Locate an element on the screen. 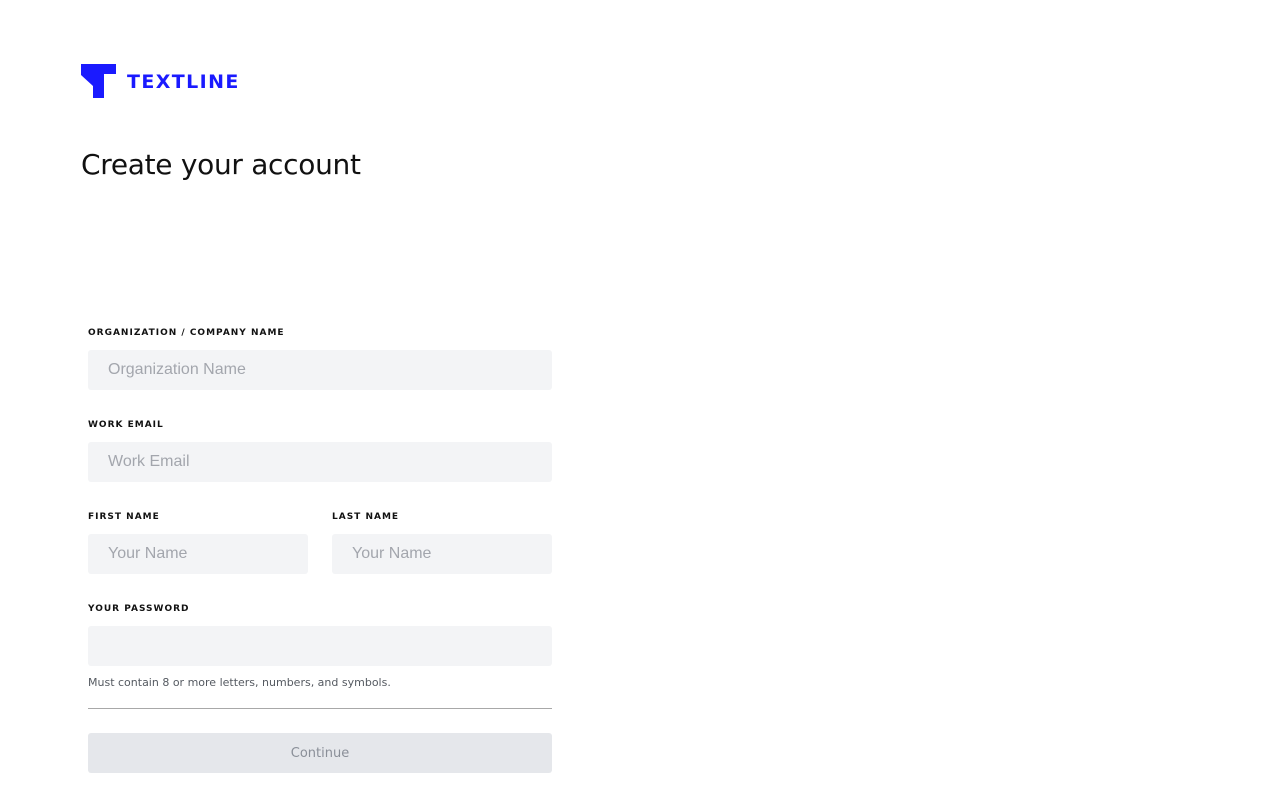 This screenshot has height=800, width=1280. work-email-field-group: WORK EMAIL is located at coordinates (320, 450).